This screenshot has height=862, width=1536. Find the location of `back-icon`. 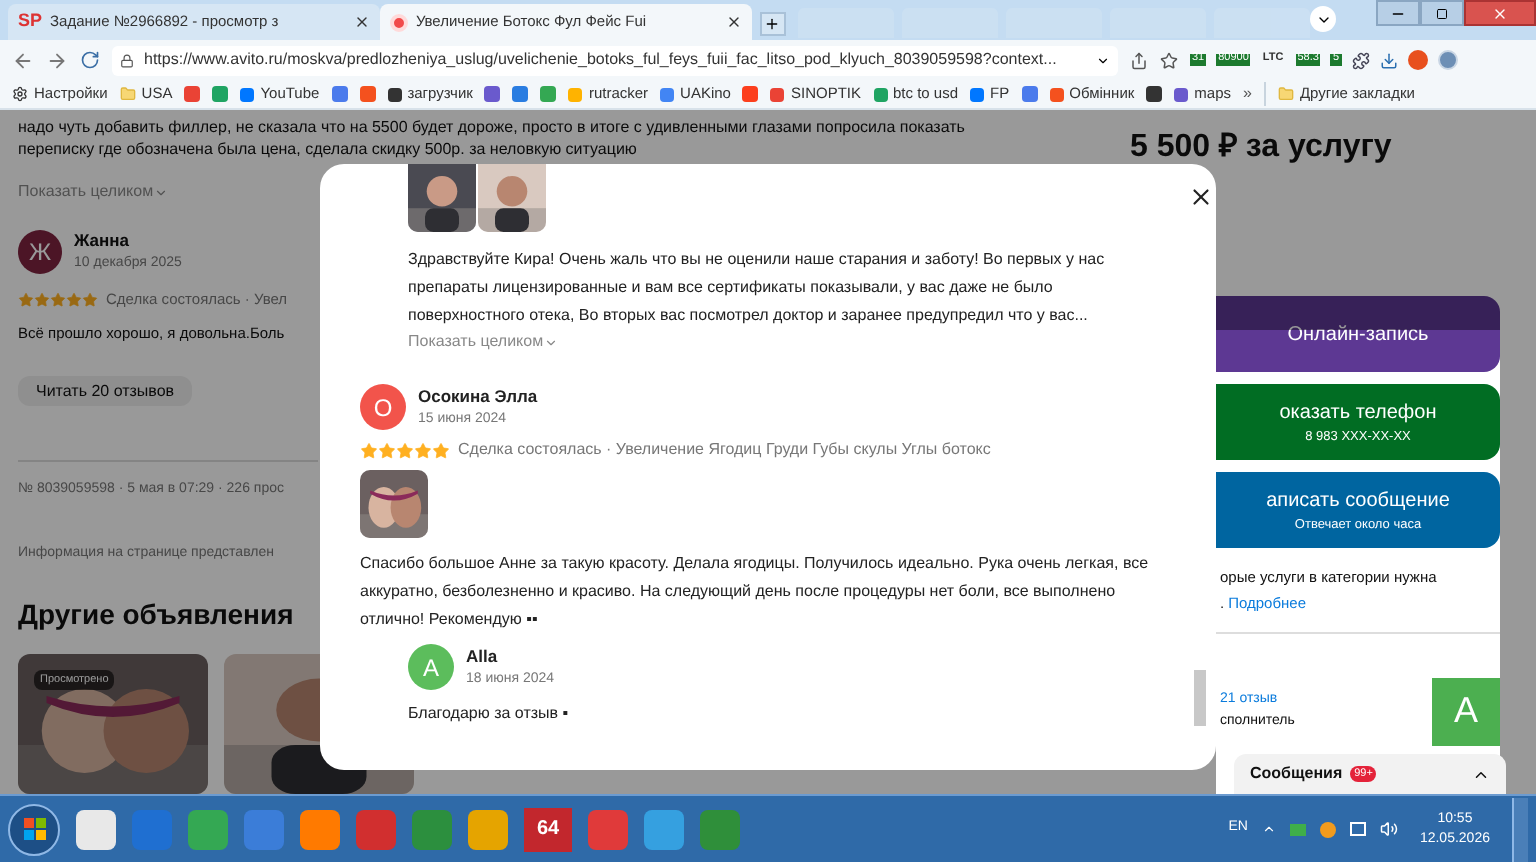

back-icon is located at coordinates (23, 60).